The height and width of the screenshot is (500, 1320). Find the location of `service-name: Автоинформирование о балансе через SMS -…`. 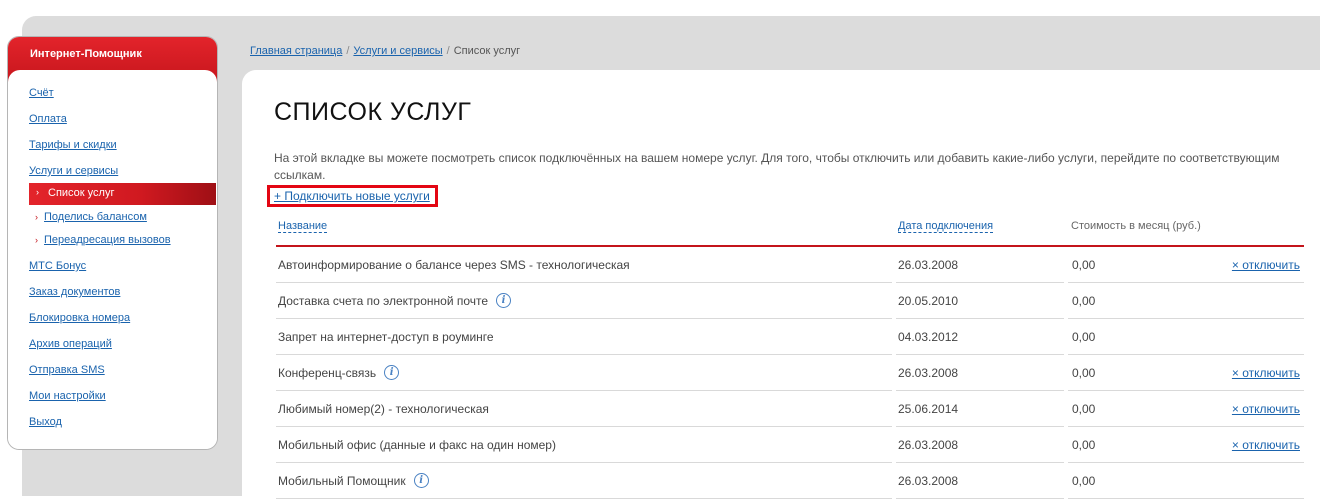

service-name: Автоинформирование о балансе через SMS -… is located at coordinates (454, 265).